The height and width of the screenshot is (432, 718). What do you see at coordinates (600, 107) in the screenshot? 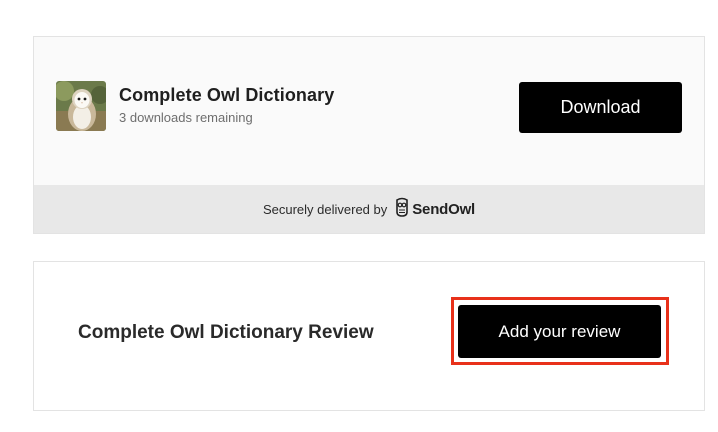
I see `download-button: Download` at bounding box center [600, 107].